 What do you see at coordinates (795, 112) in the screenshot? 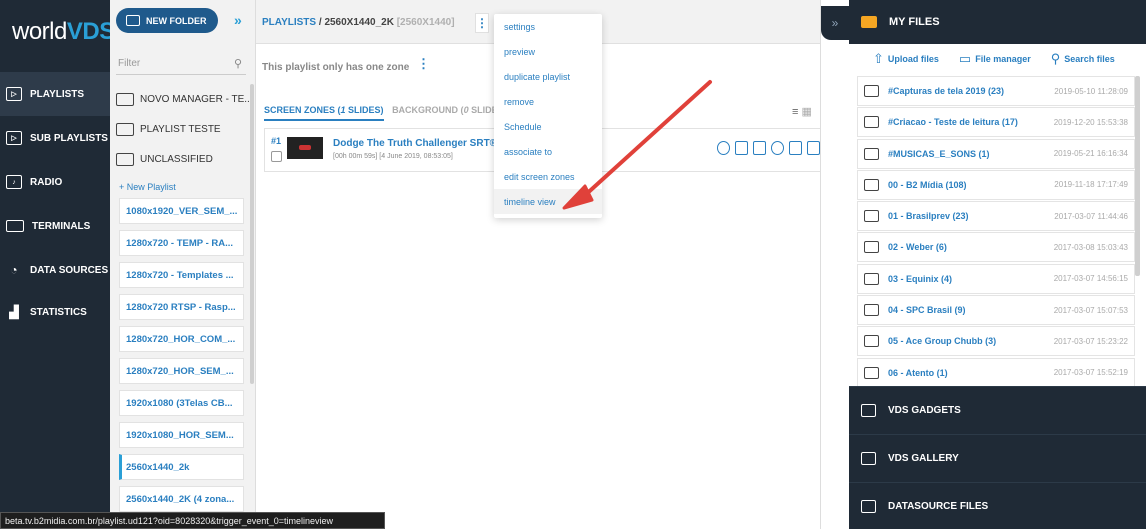
I see `list-view-icon: ≡` at bounding box center [795, 112].